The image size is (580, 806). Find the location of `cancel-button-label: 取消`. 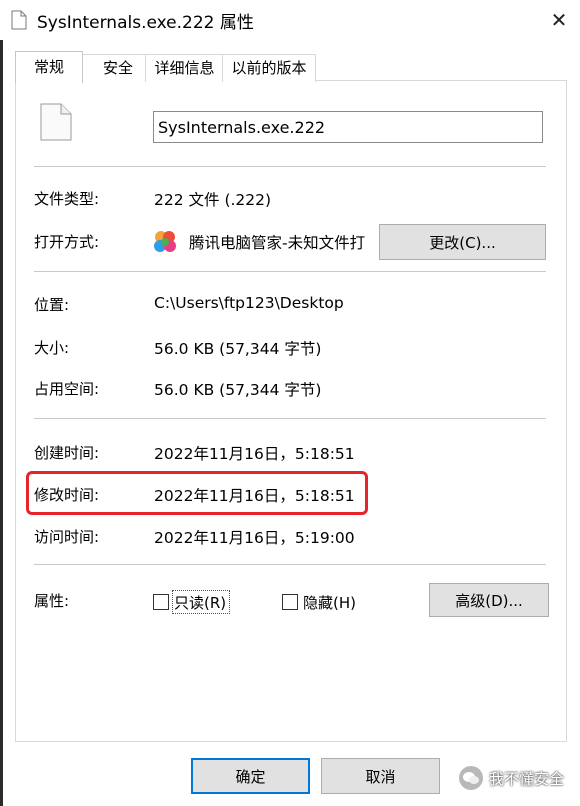

cancel-button-label: 取消 is located at coordinates (380, 776).